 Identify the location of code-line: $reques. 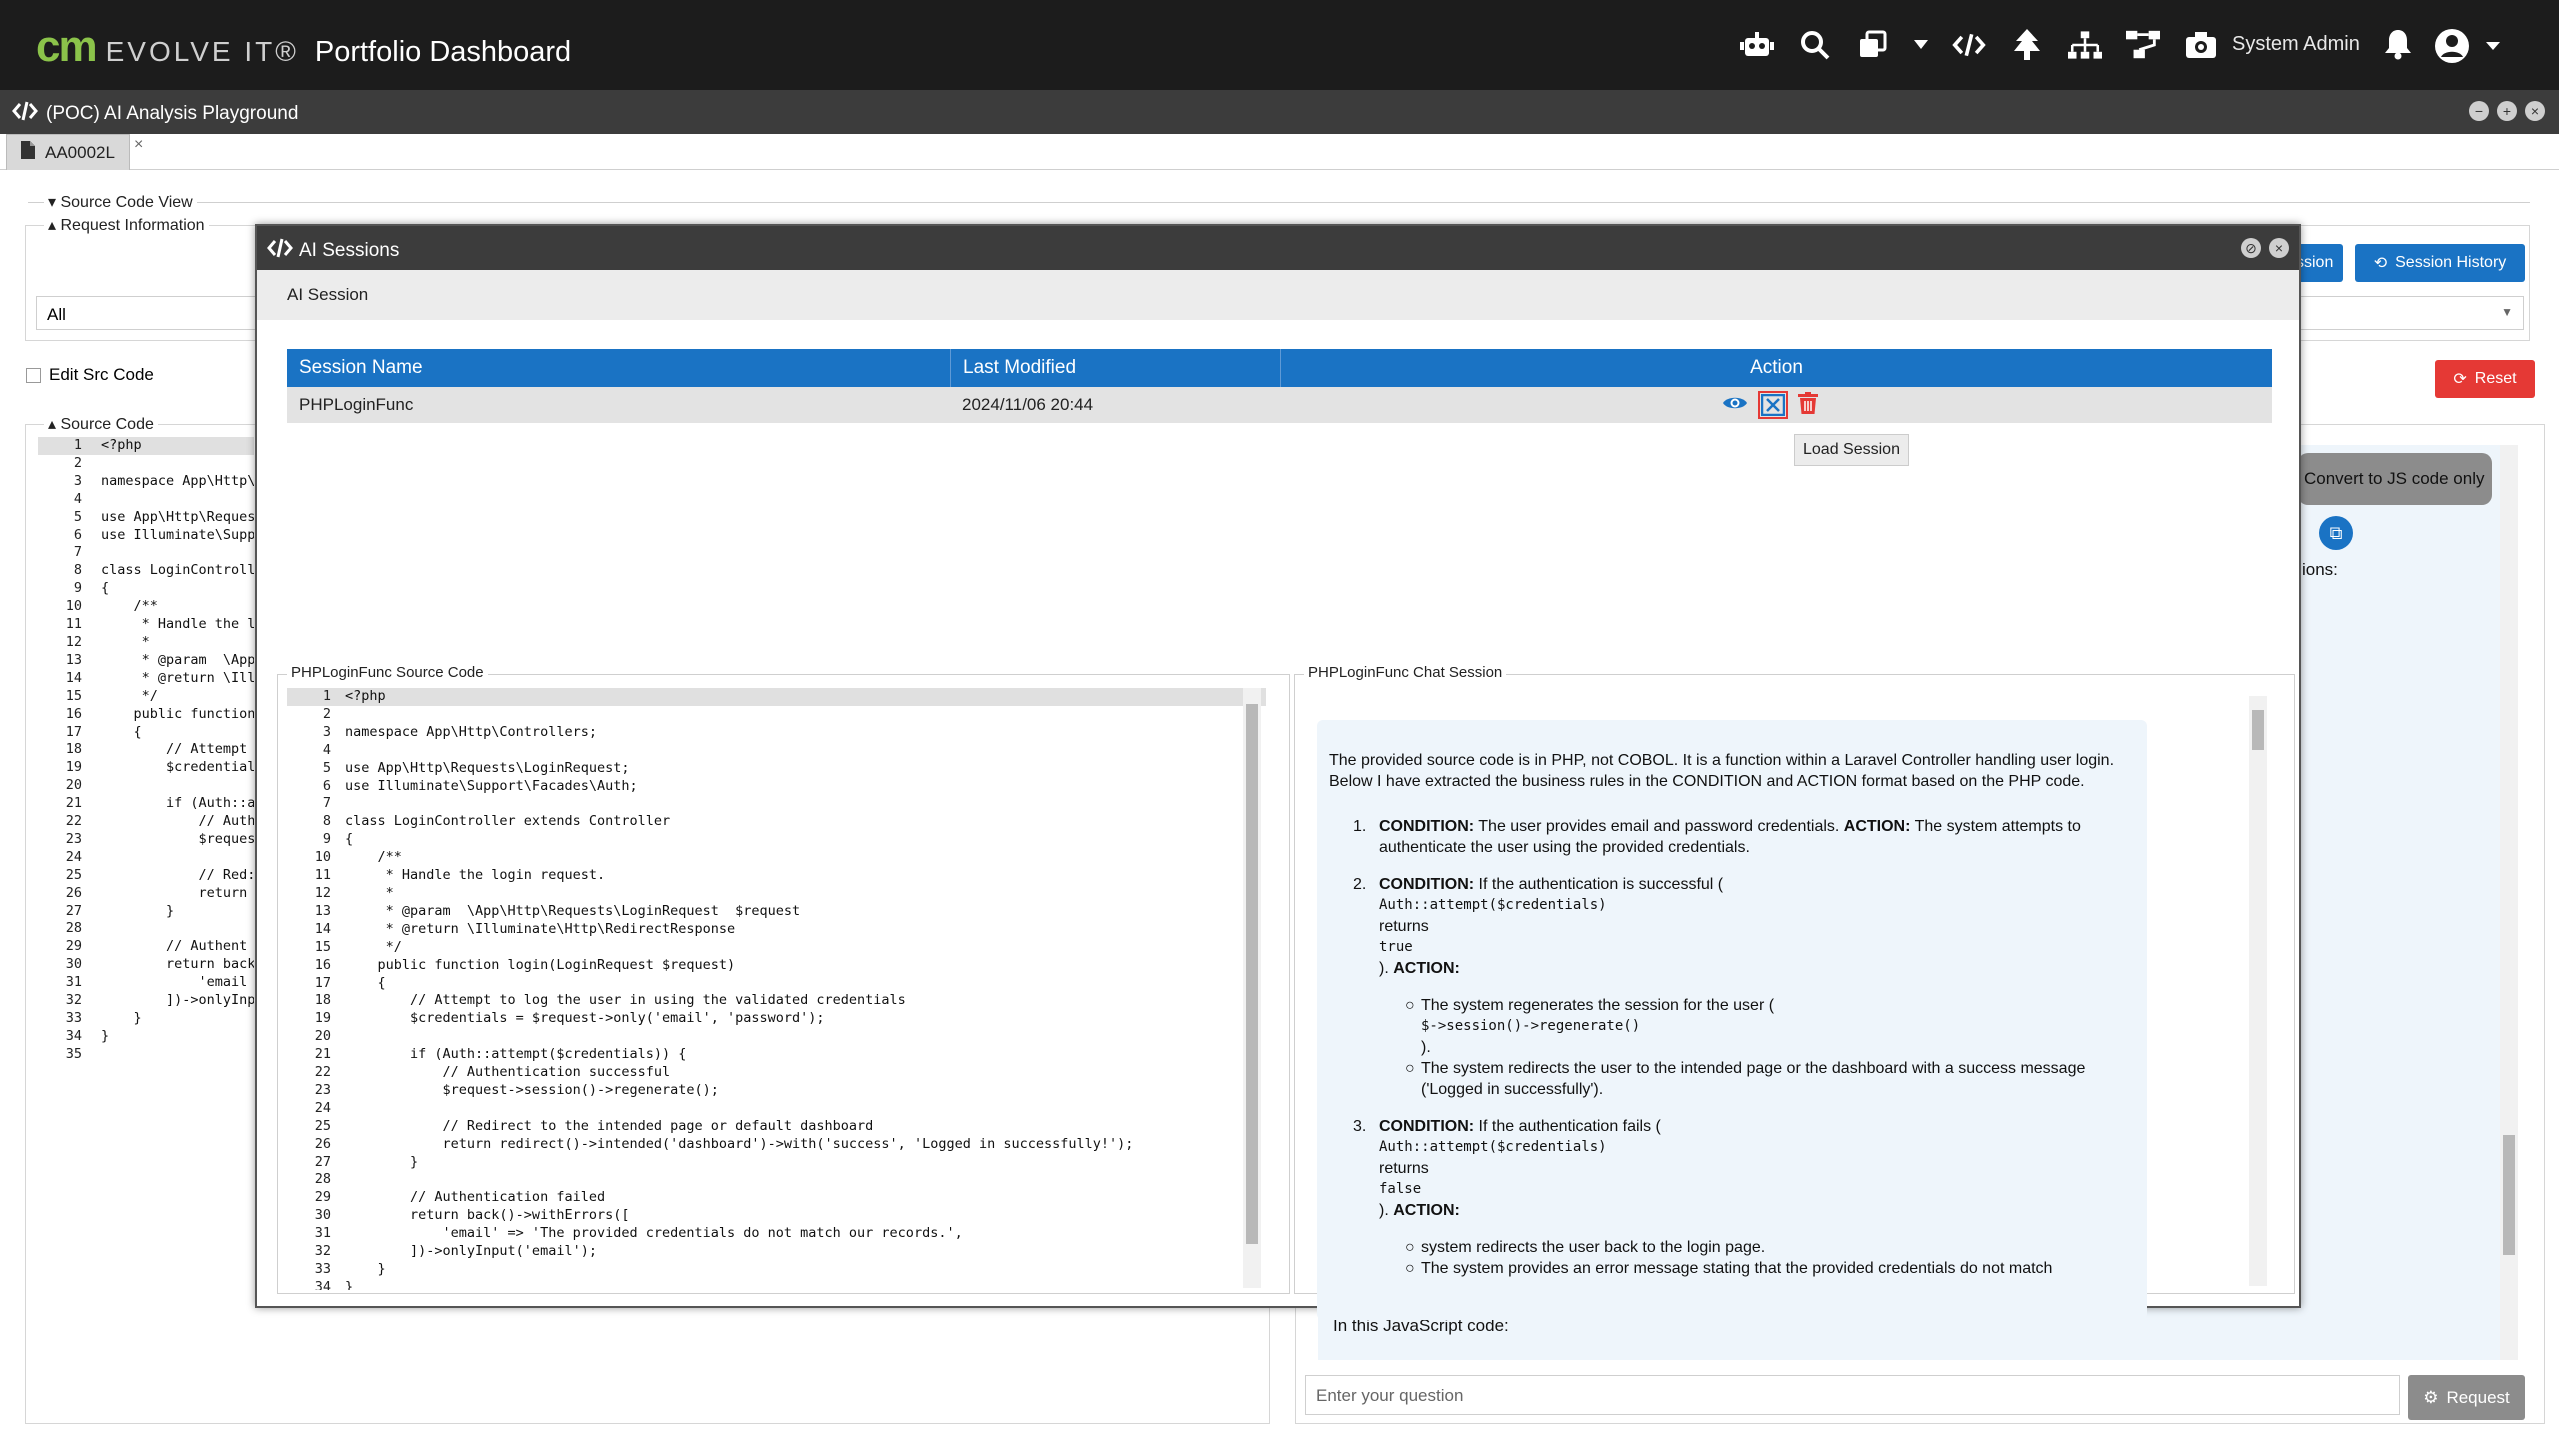
(177, 838).